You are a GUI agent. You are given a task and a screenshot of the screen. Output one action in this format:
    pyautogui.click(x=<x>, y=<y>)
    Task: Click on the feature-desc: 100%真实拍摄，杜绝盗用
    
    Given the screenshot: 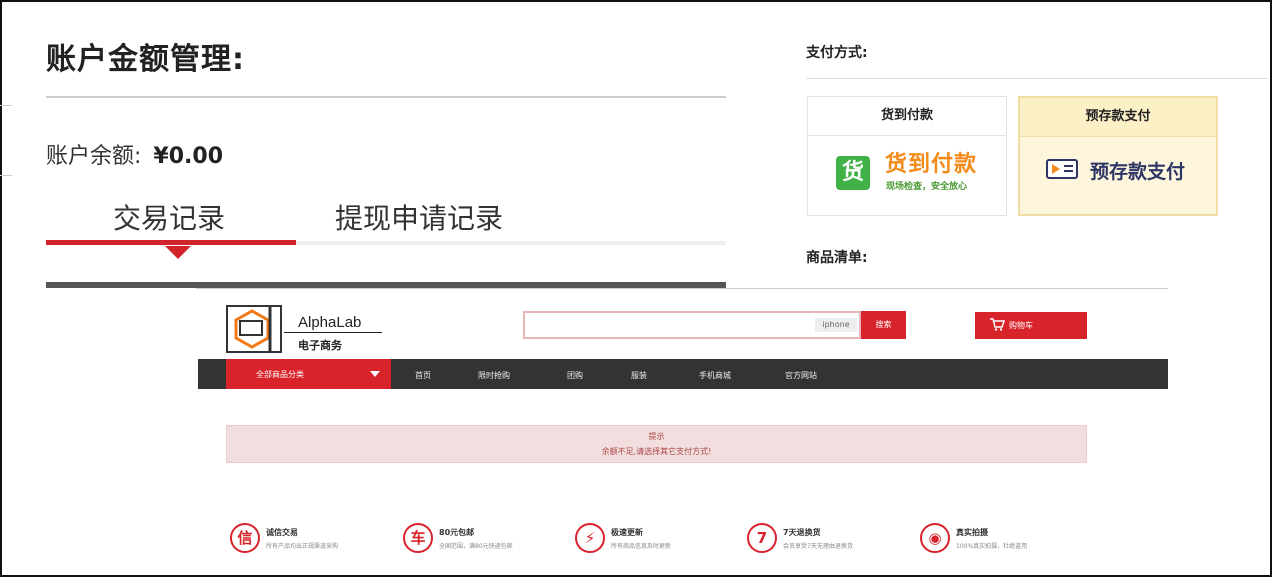 What is the action you would take?
    pyautogui.click(x=992, y=546)
    